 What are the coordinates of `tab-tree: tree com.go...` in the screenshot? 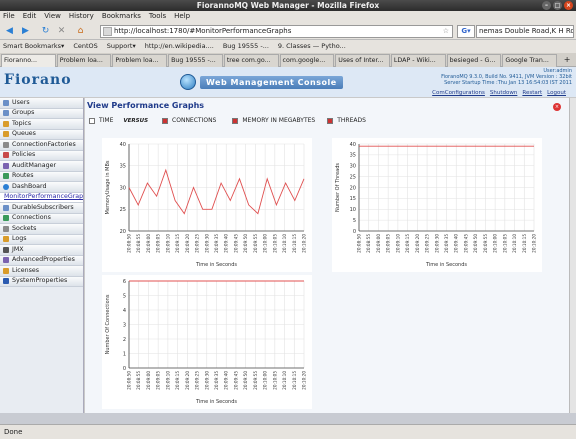 It's located at (251, 60).